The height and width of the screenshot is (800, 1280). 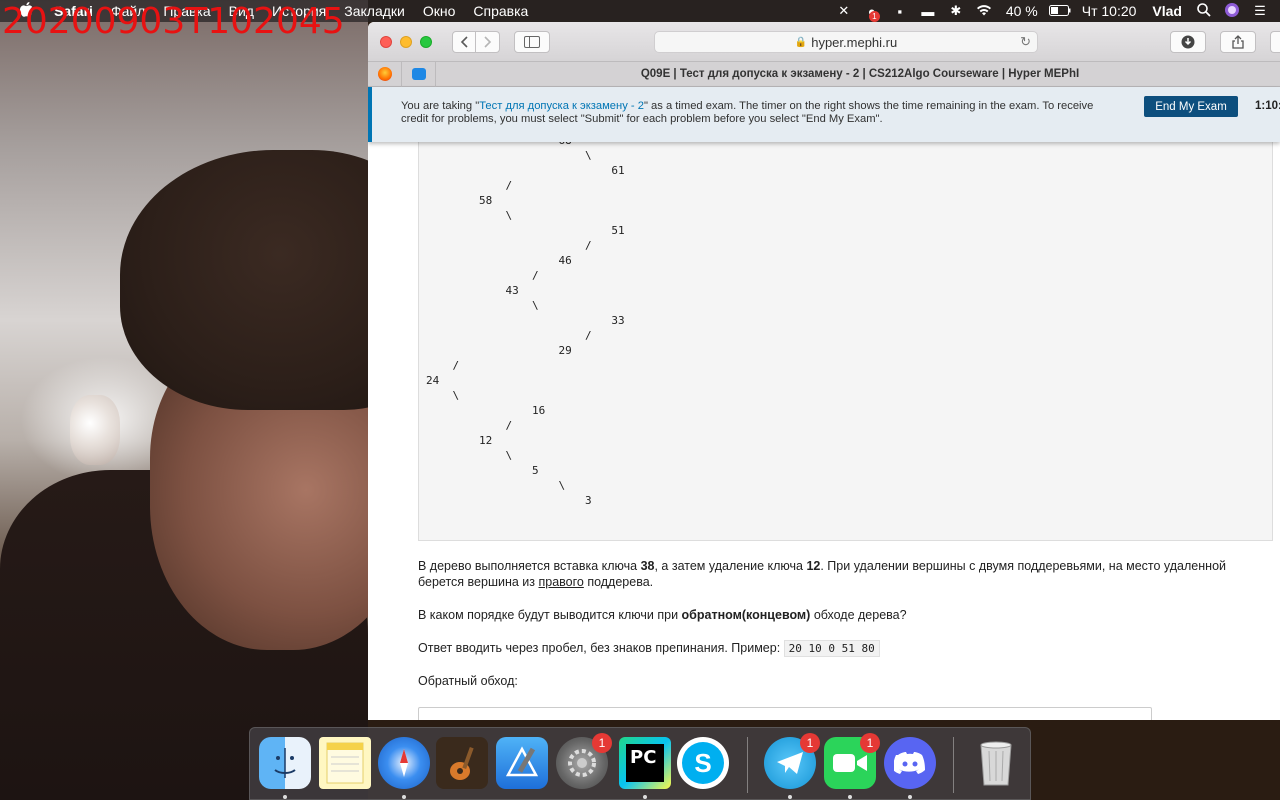 What do you see at coordinates (468, 681) in the screenshot?
I see `answer-label: Обратный обход:` at bounding box center [468, 681].